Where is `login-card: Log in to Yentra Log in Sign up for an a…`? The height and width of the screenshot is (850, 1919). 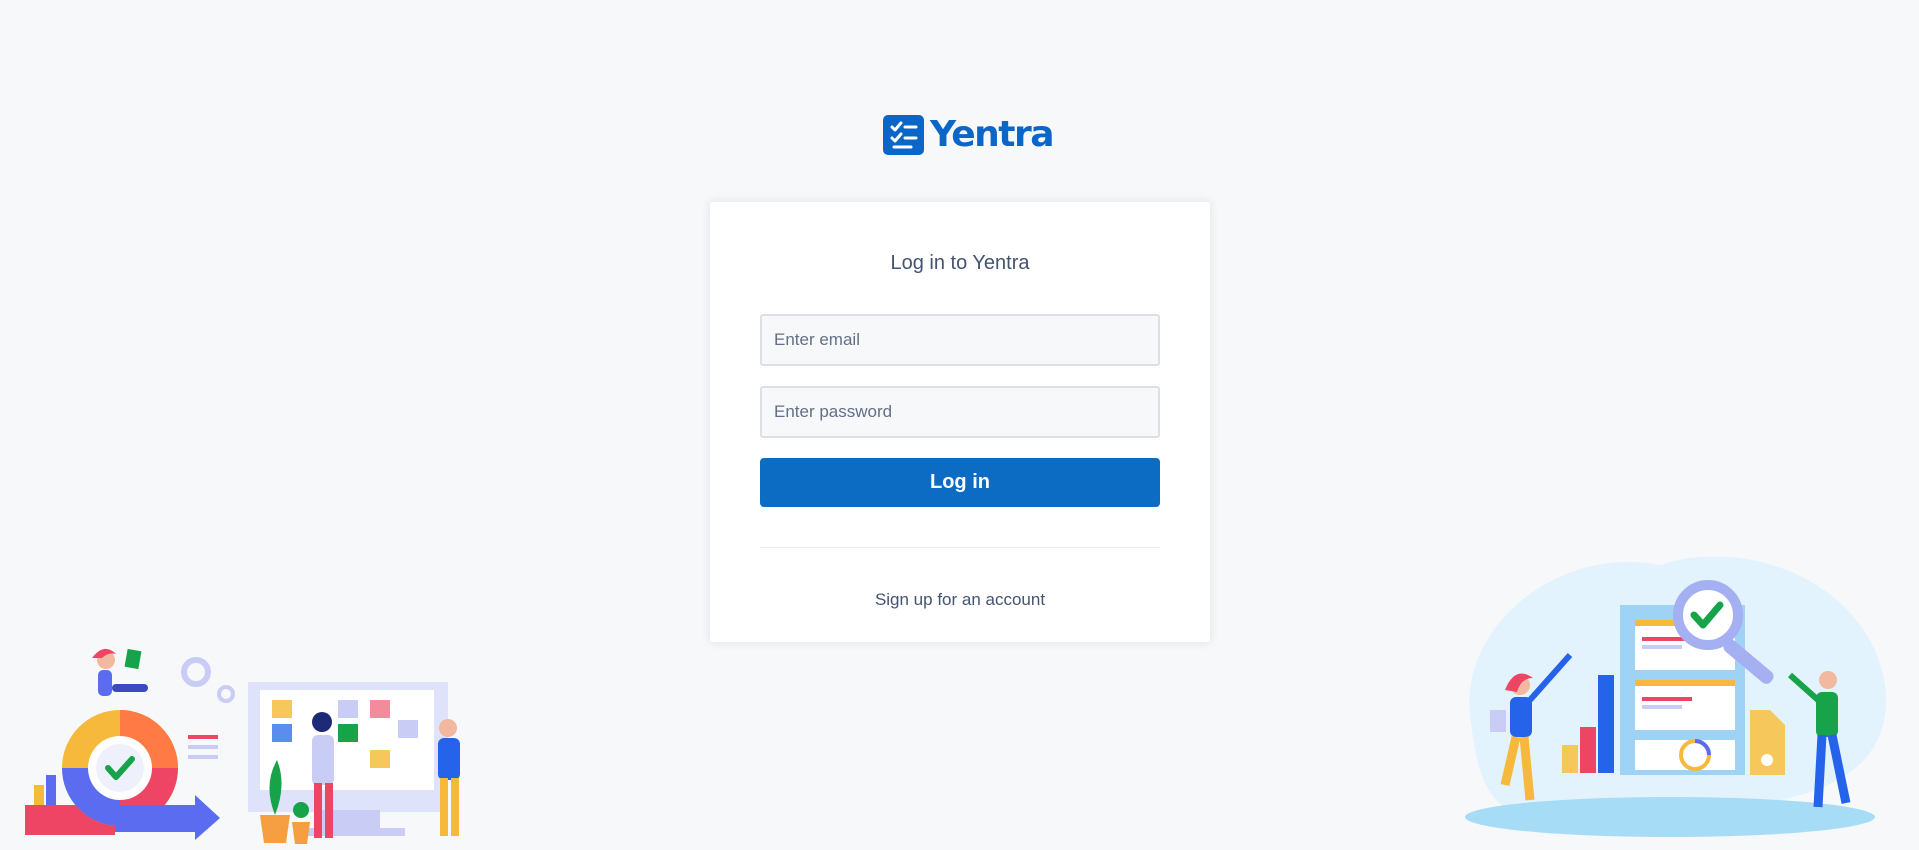 login-card: Log in to Yentra Log in Sign up for an a… is located at coordinates (960, 422).